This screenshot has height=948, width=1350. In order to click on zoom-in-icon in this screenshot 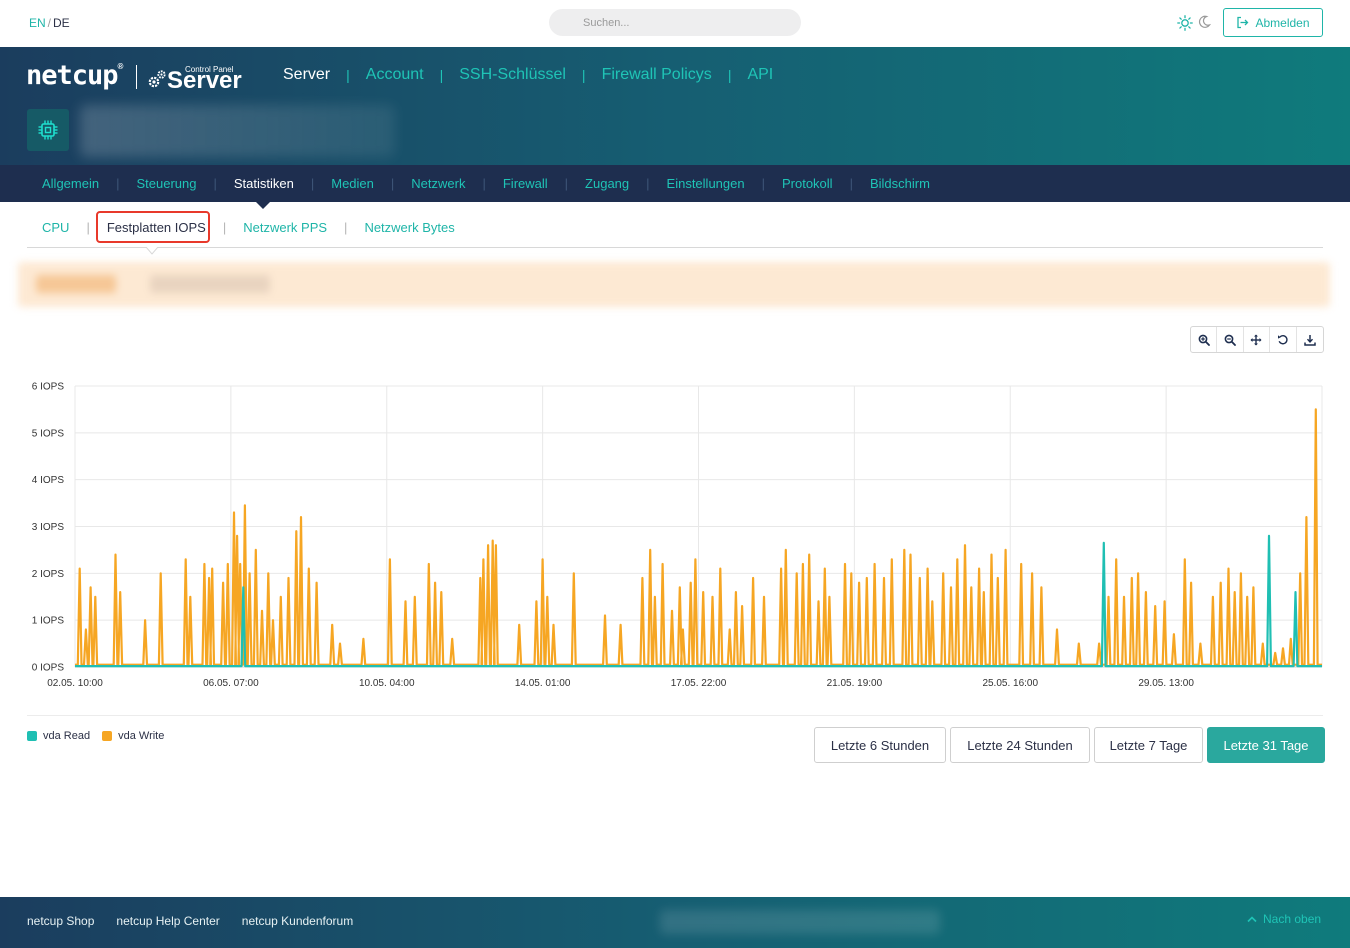, I will do `click(1204, 340)`.